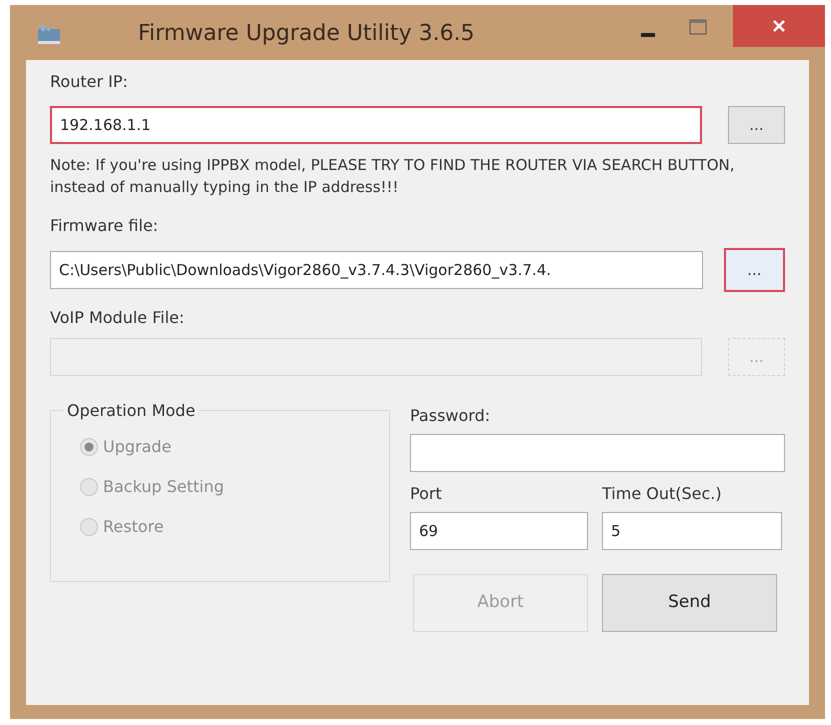  Describe the element at coordinates (376, 125) in the screenshot. I see `input-field: 192.168.1.1` at that location.